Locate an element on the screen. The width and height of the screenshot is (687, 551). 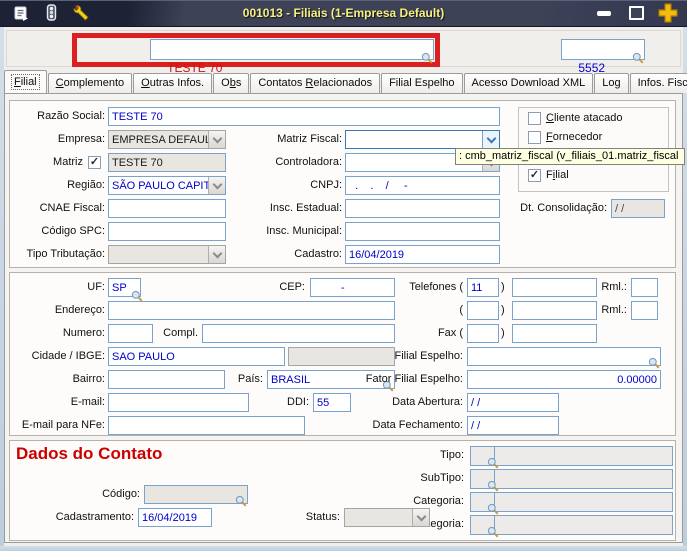
tipo-tributacao-combo is located at coordinates (167, 254).